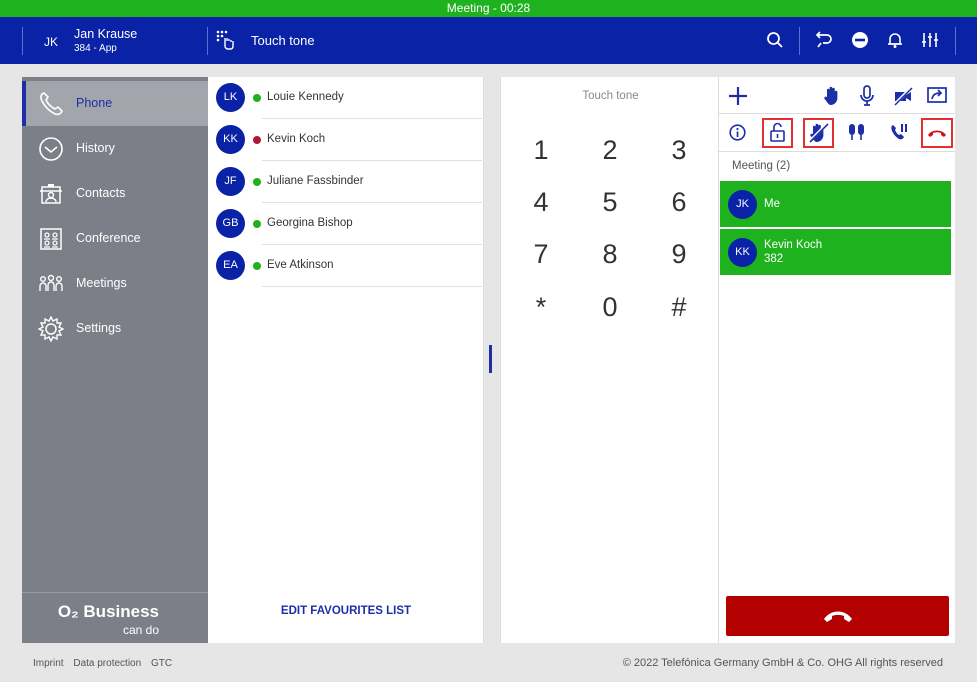  What do you see at coordinates (835, 252) in the screenshot?
I see `participant-row: KK Kevin Koch 382` at bounding box center [835, 252].